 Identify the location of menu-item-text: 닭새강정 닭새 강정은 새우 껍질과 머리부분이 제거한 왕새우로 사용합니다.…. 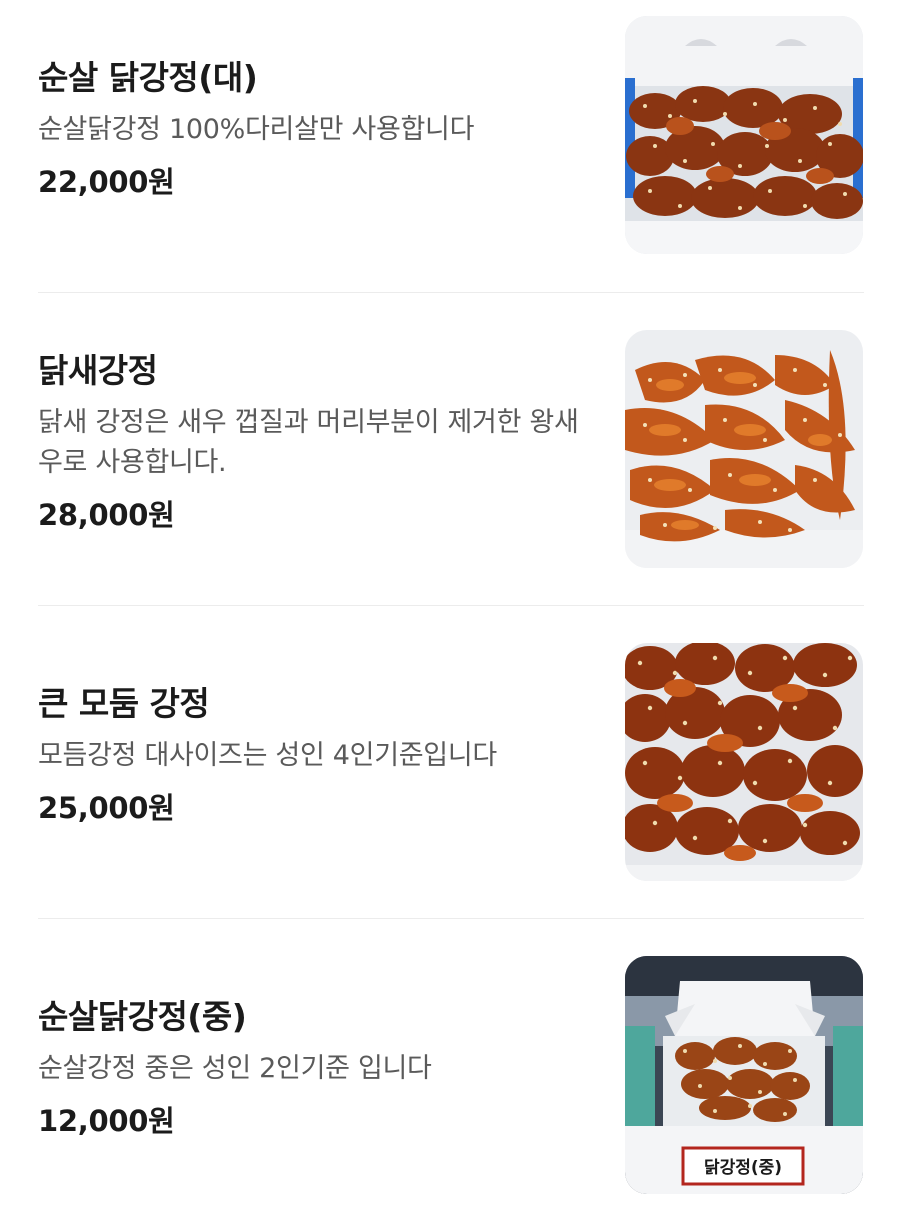
(318, 442).